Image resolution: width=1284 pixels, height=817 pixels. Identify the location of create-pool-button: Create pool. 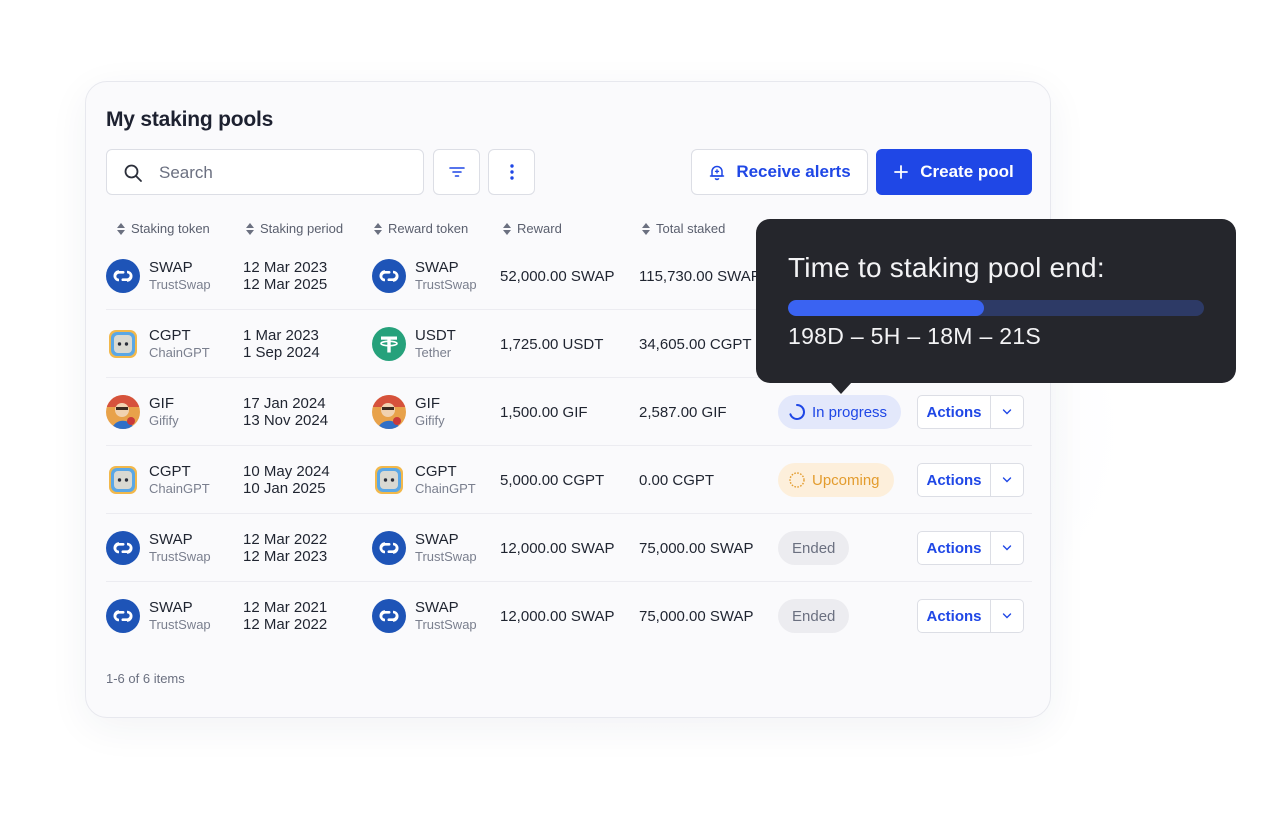
(954, 172).